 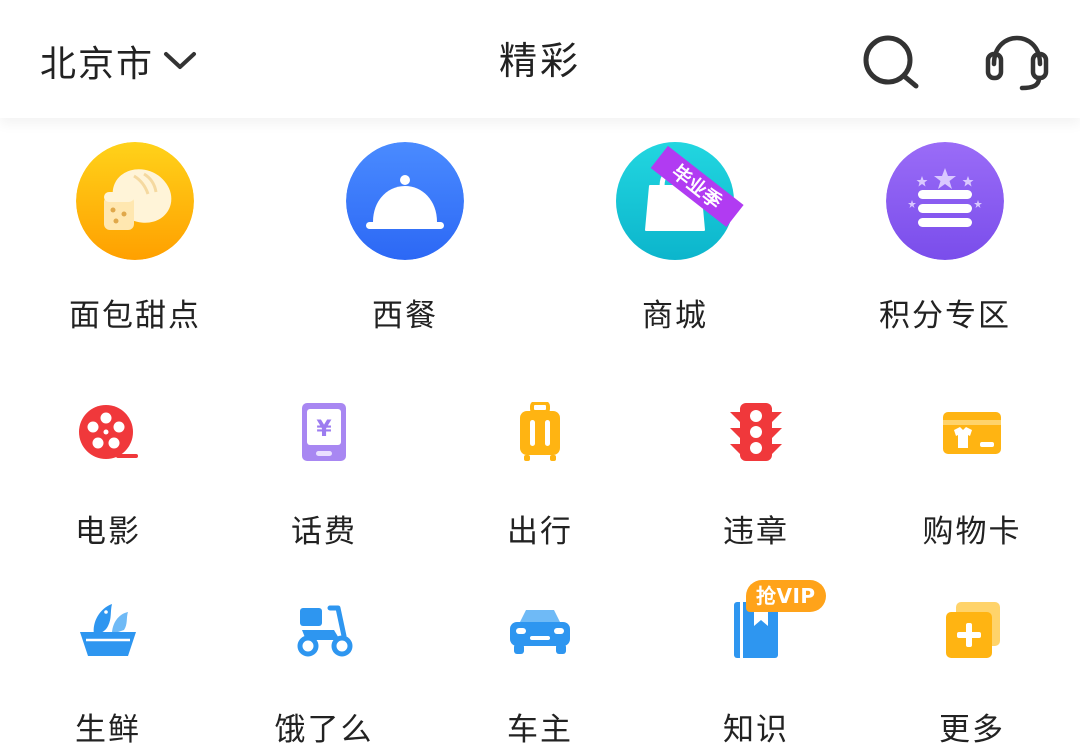 I want to click on more-plus-icon, so click(x=972, y=630).